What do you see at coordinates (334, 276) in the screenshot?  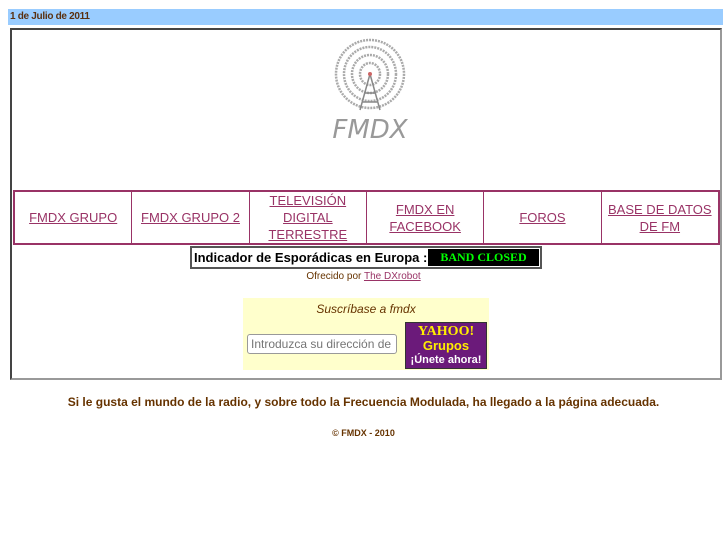 I see `offered-prefix: Ofrecido por` at bounding box center [334, 276].